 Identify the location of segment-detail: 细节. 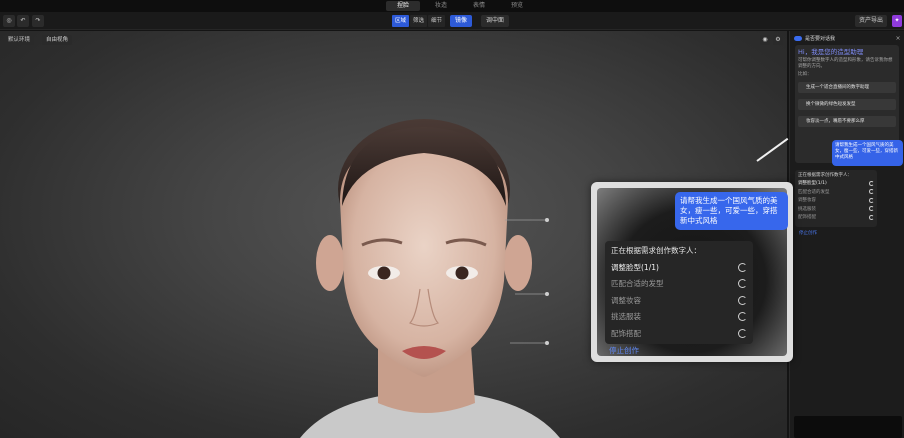
(437, 21).